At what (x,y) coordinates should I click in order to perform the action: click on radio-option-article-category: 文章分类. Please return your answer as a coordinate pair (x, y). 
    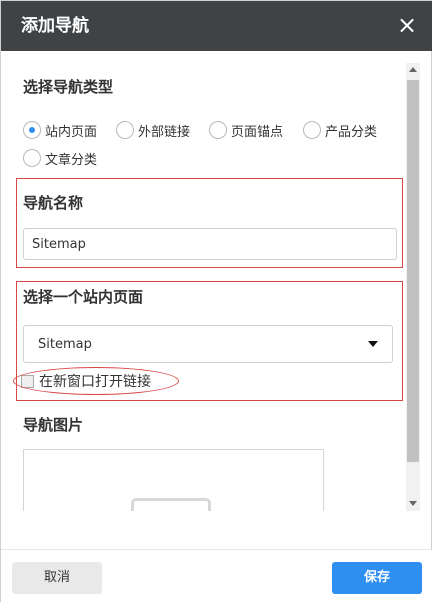
    Looking at the image, I should click on (60, 158).